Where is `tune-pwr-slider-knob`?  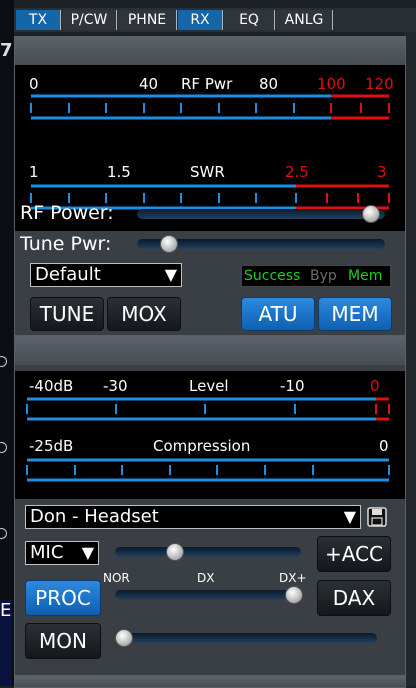
tune-pwr-slider-knob is located at coordinates (169, 244).